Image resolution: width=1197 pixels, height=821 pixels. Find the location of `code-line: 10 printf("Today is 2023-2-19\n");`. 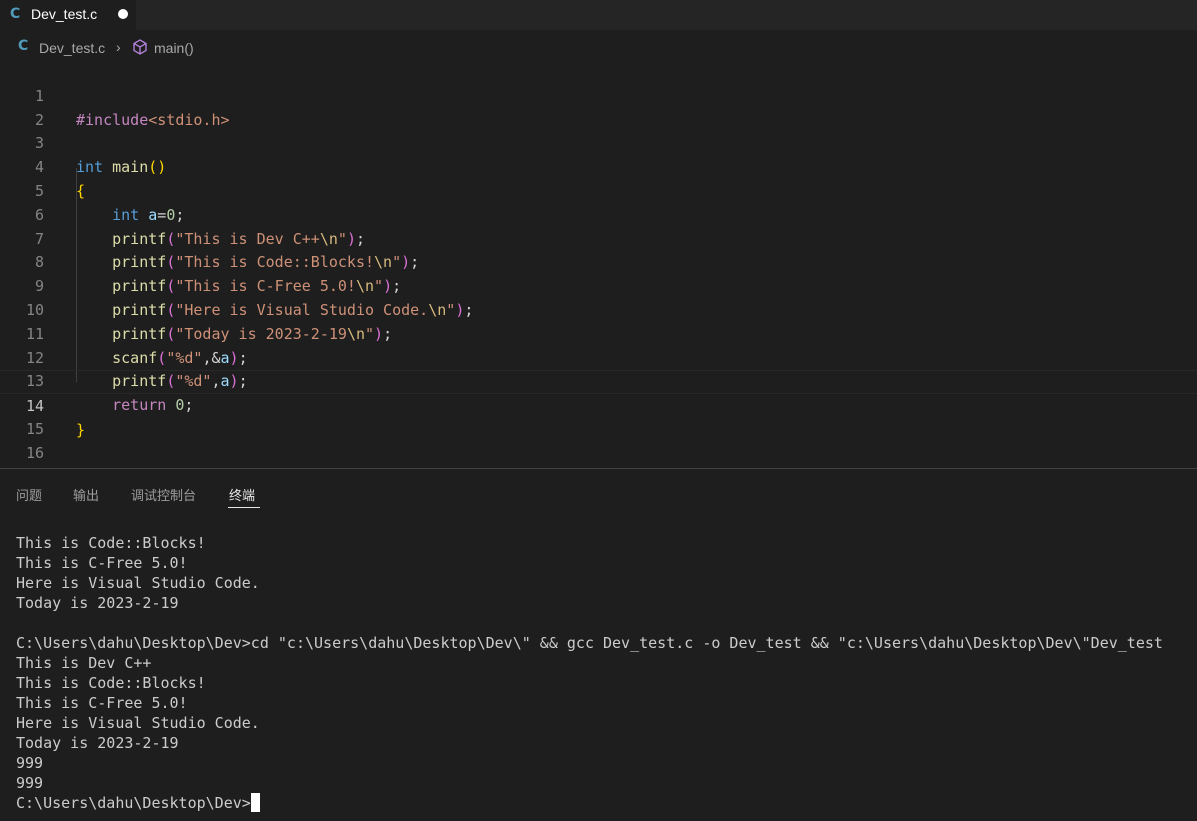

code-line: 10 printf("Today is 2023-2-19\n"); is located at coordinates (598, 309).